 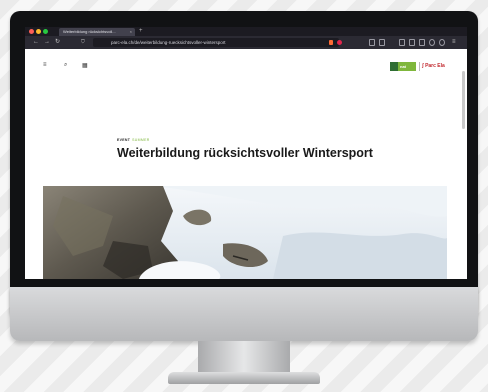 I want to click on nature-park-logo: nat, so click(x=403, y=66).